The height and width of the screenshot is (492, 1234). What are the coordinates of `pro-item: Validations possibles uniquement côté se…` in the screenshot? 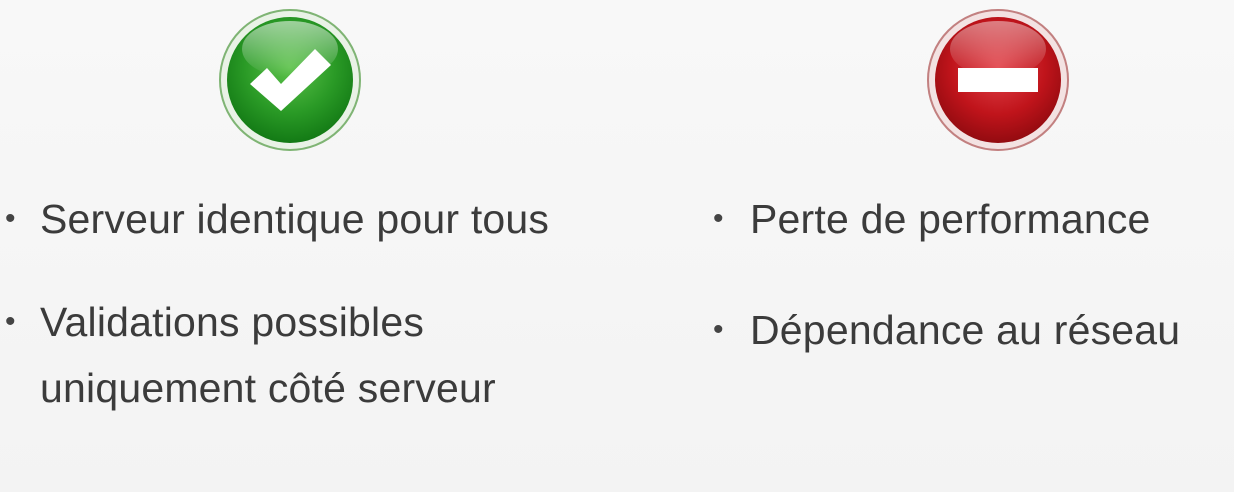 It's located at (300, 355).